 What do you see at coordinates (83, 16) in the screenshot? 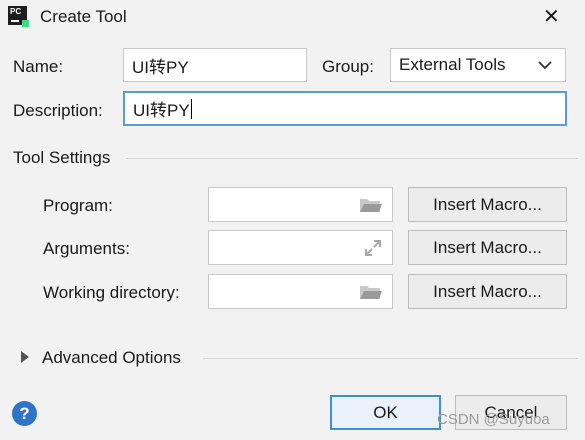
I see `window-title: Create Tool` at bounding box center [83, 16].